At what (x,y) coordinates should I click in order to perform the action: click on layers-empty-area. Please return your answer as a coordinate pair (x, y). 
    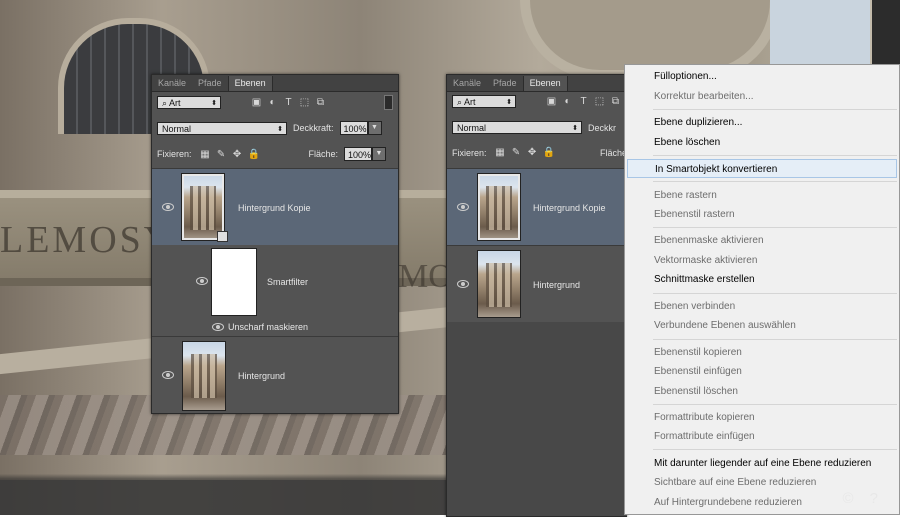
    Looking at the image, I should click on (537, 419).